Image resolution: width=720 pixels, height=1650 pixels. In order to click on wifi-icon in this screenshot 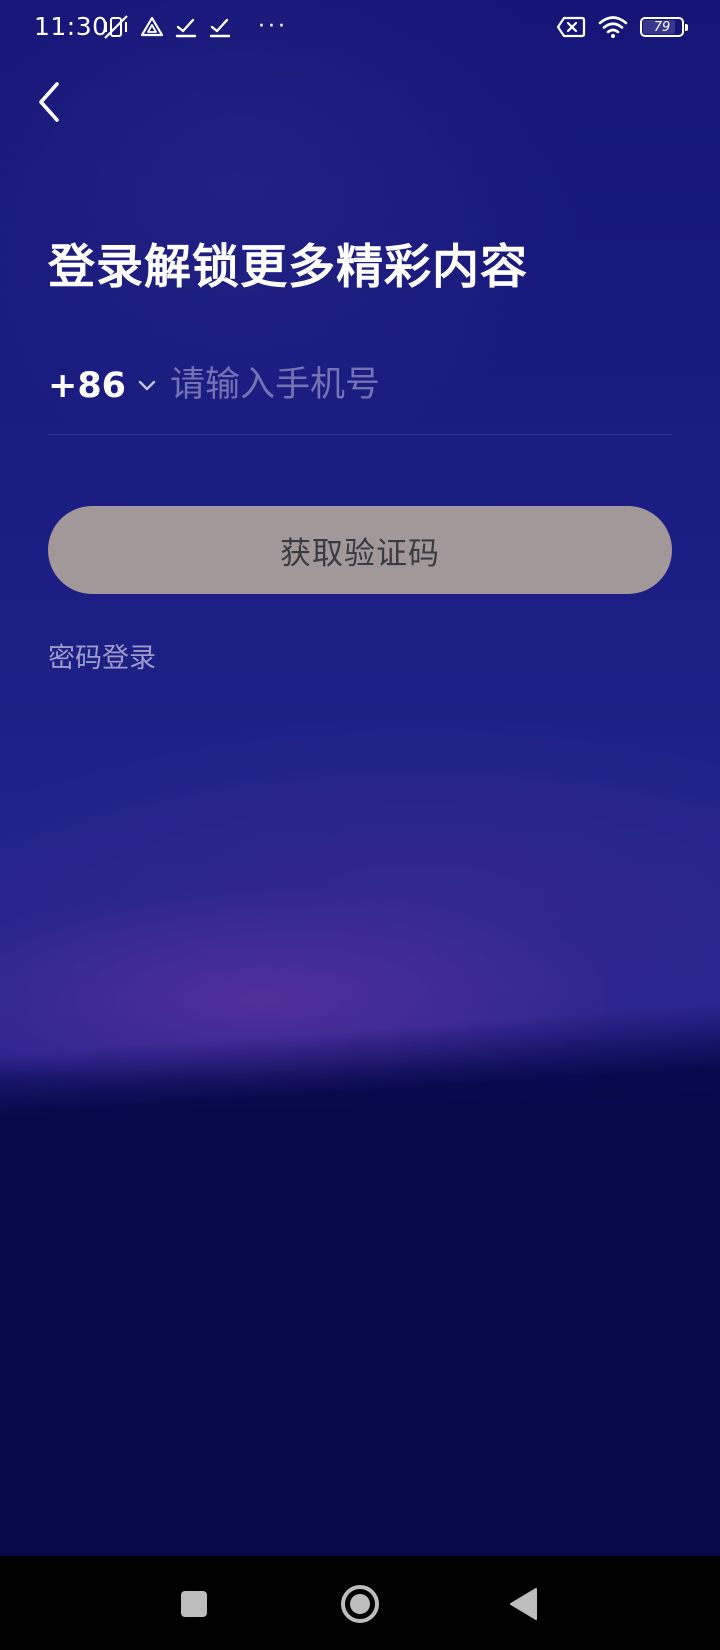, I will do `click(613, 27)`.